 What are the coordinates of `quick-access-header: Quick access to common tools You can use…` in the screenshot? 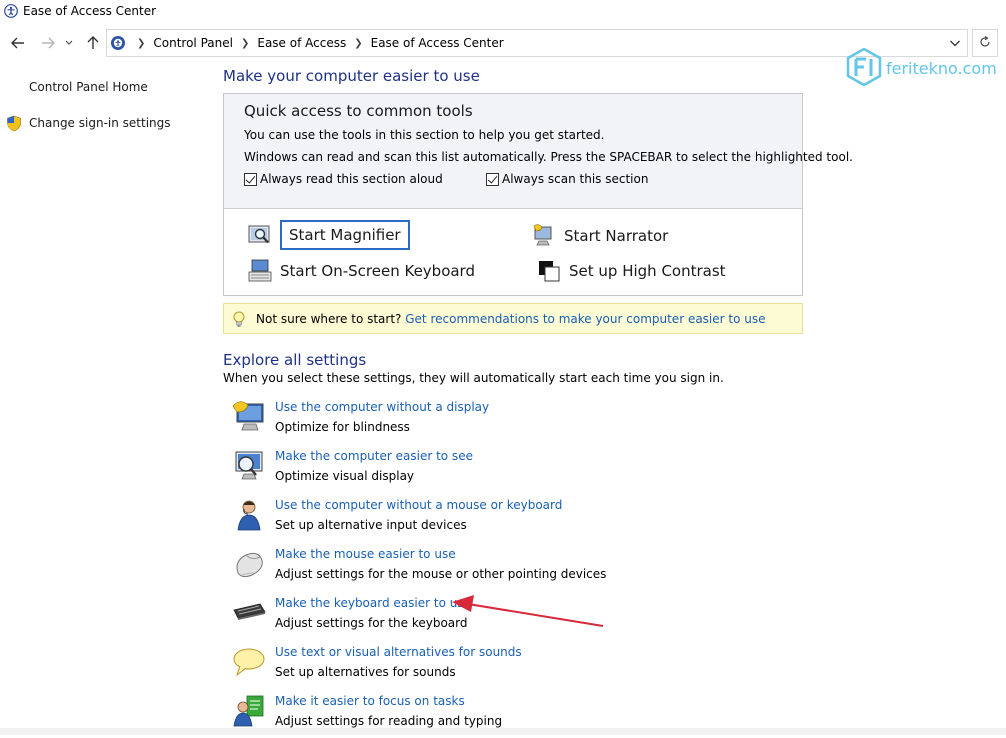 It's located at (538, 151).